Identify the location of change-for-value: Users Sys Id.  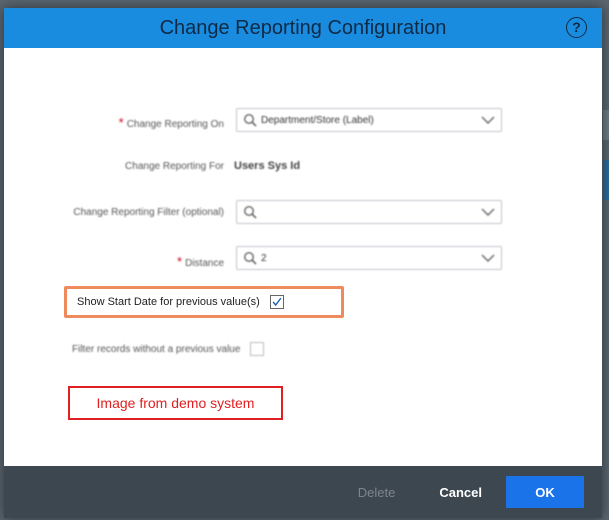
(267, 166).